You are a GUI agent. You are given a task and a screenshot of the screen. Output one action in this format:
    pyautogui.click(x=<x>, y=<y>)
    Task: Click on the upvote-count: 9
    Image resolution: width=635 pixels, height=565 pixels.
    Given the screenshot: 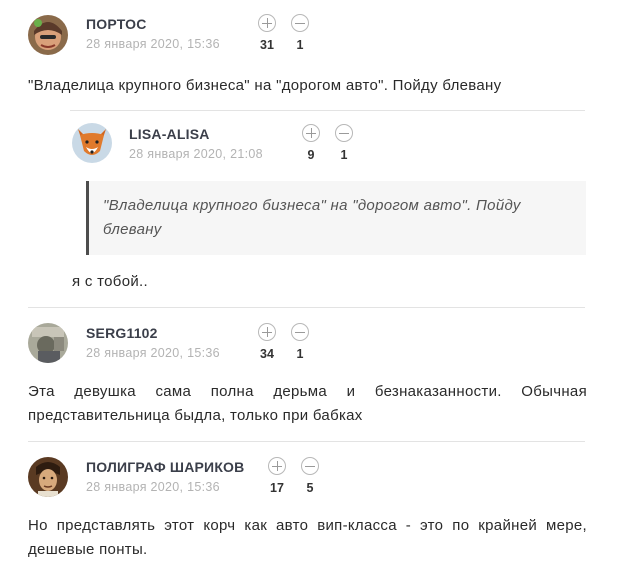 What is the action you would take?
    pyautogui.click(x=311, y=155)
    